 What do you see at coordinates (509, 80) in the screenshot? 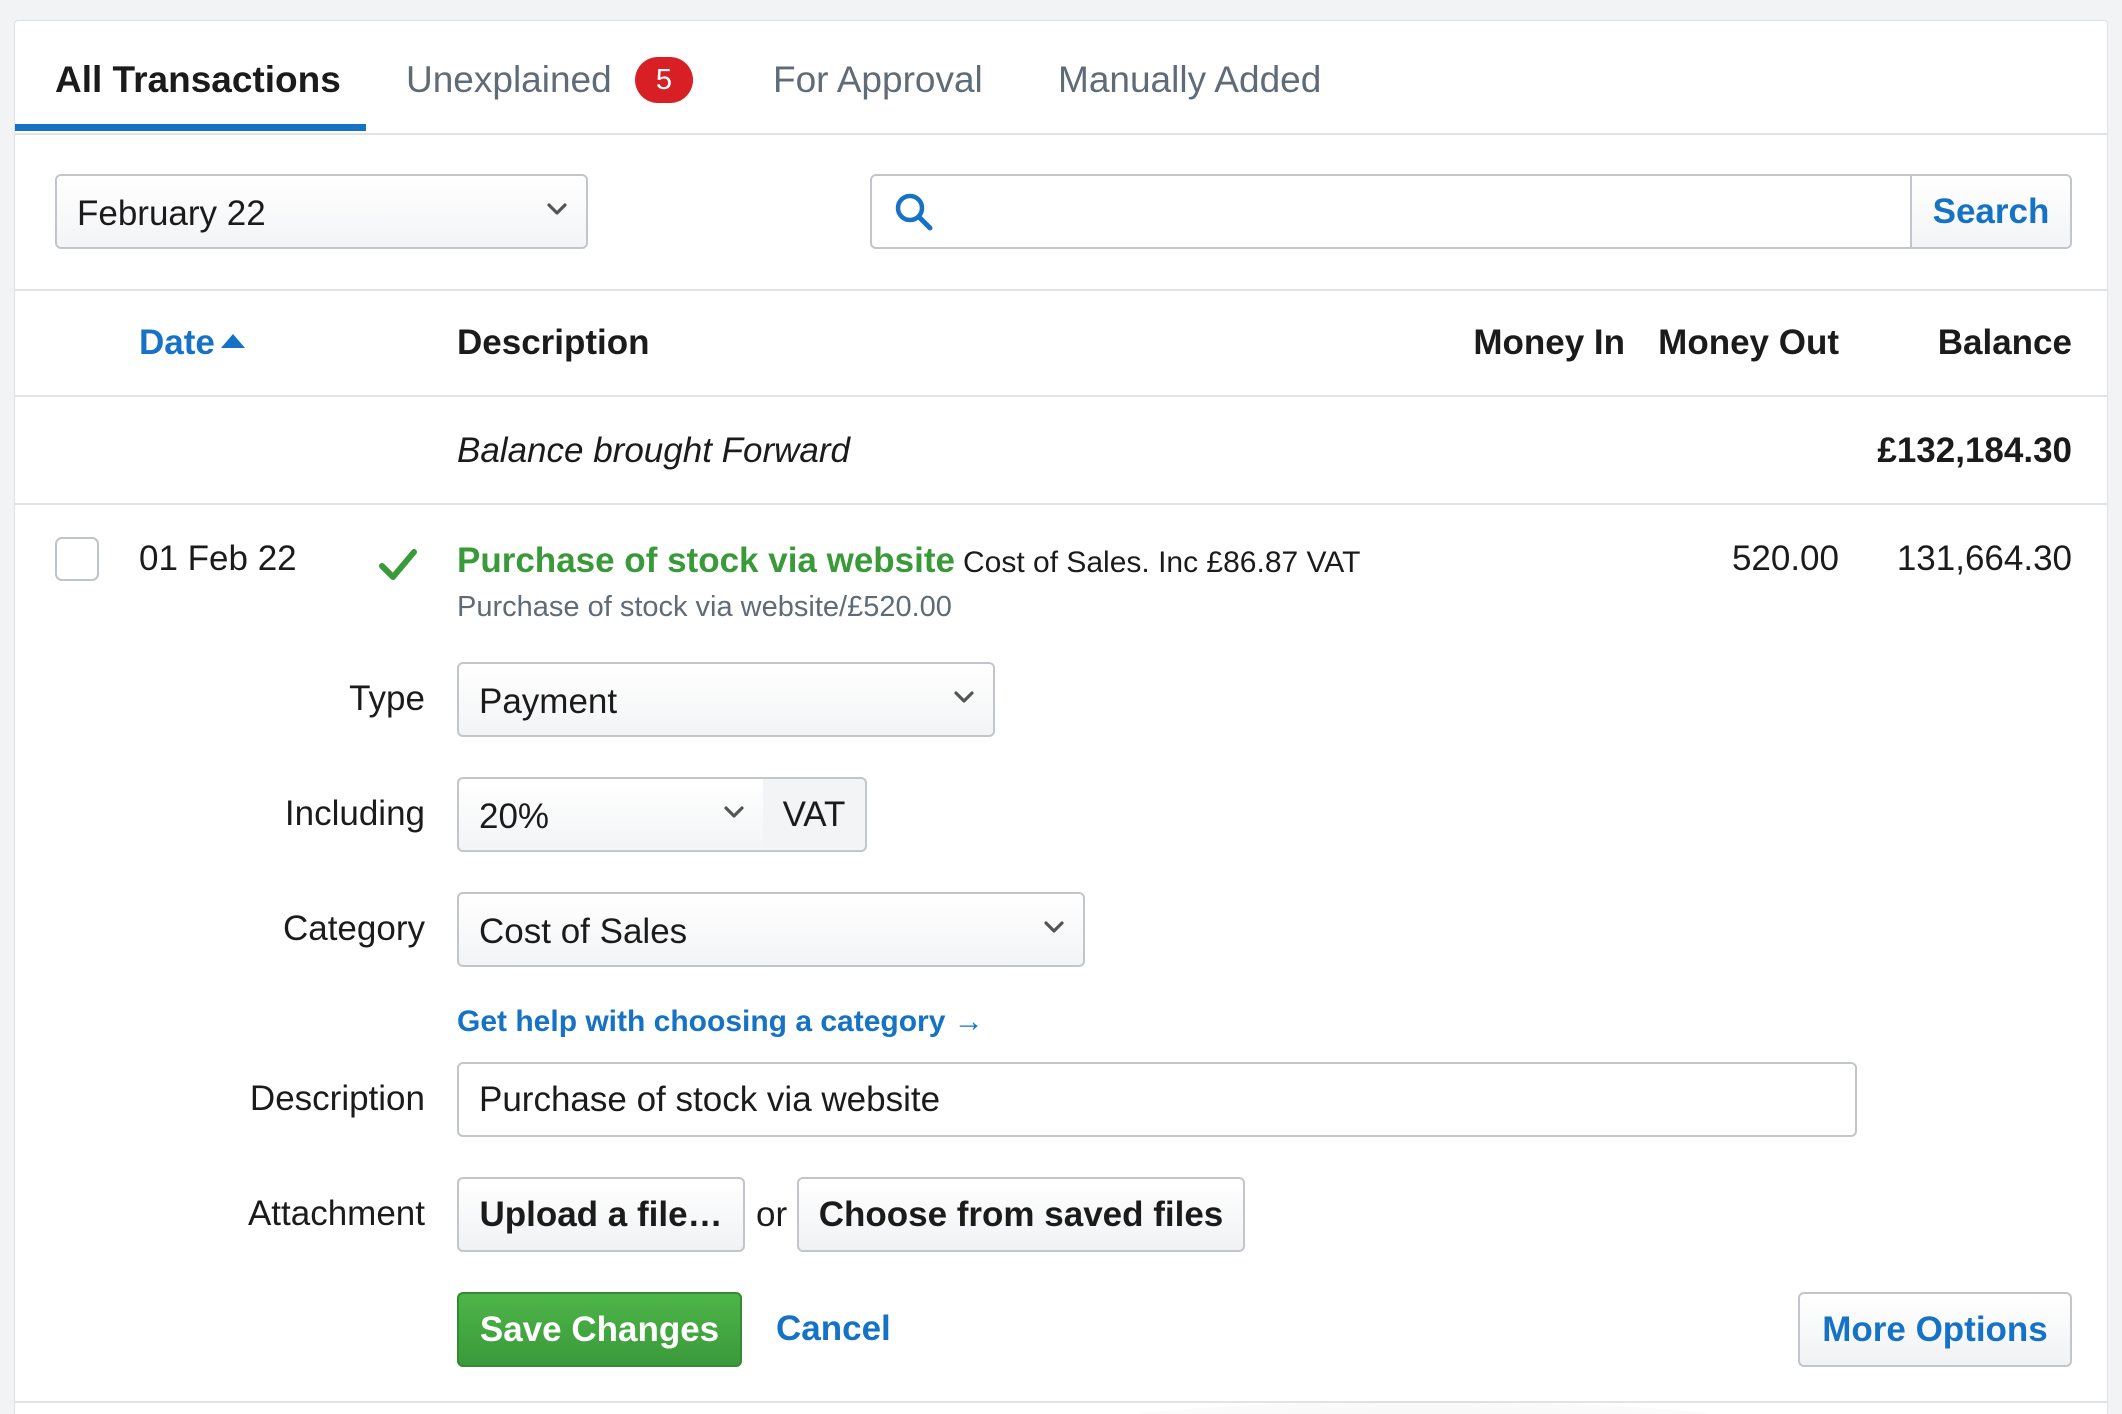
I see `tab-unexplained: Unexplained` at bounding box center [509, 80].